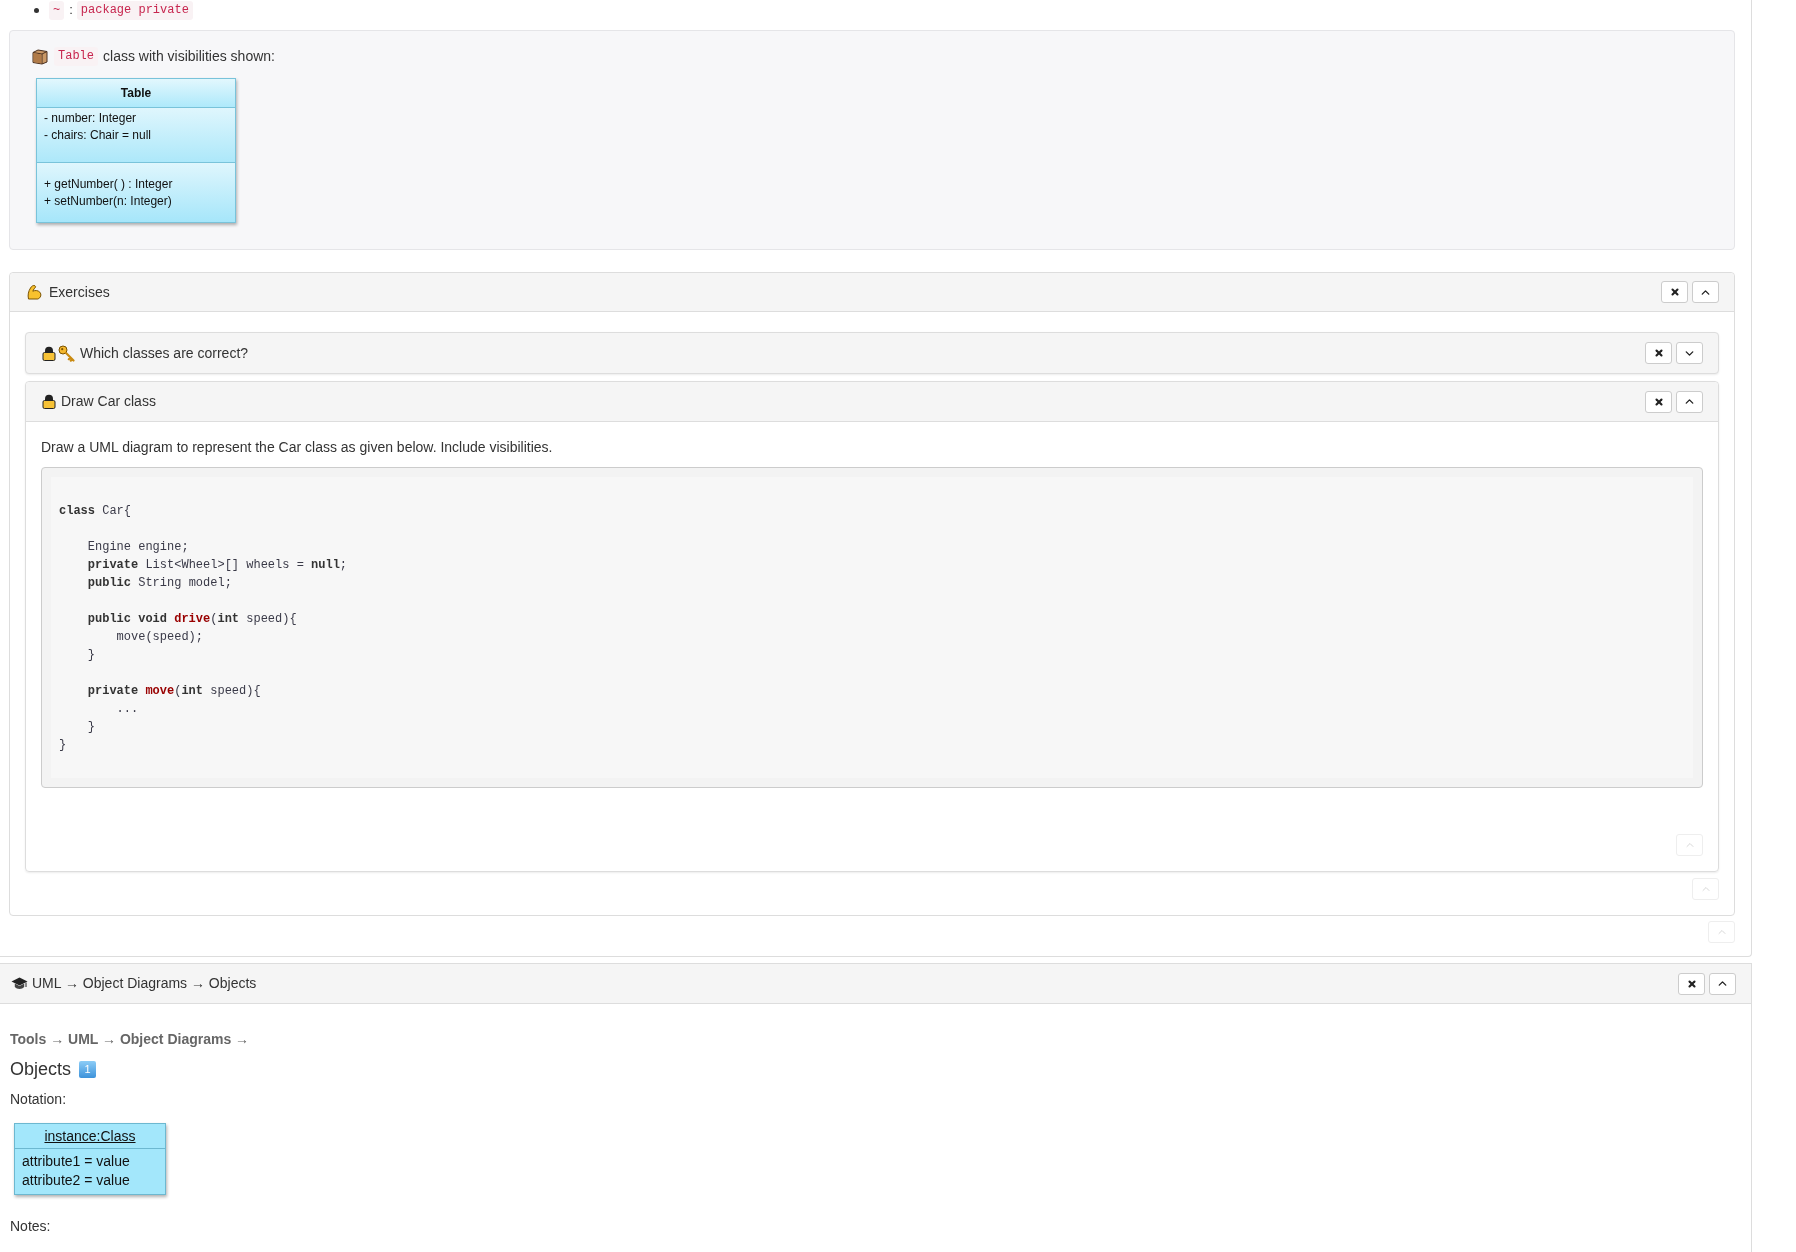 Image resolution: width=1796 pixels, height=1252 pixels. I want to click on code-line: private List<Wheel>[] wheels = null;, so click(217, 565).